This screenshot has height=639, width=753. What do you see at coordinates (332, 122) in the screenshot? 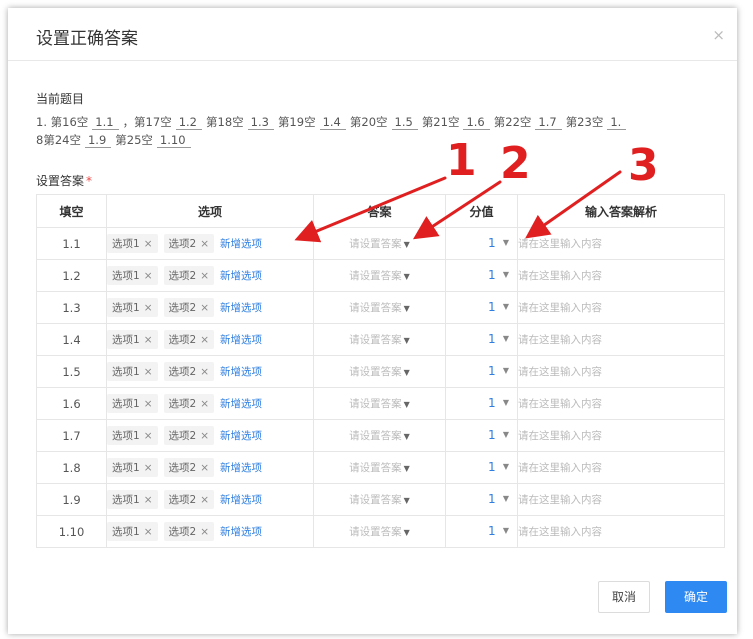
I see `question-blank-fill: 1.4` at bounding box center [332, 122].